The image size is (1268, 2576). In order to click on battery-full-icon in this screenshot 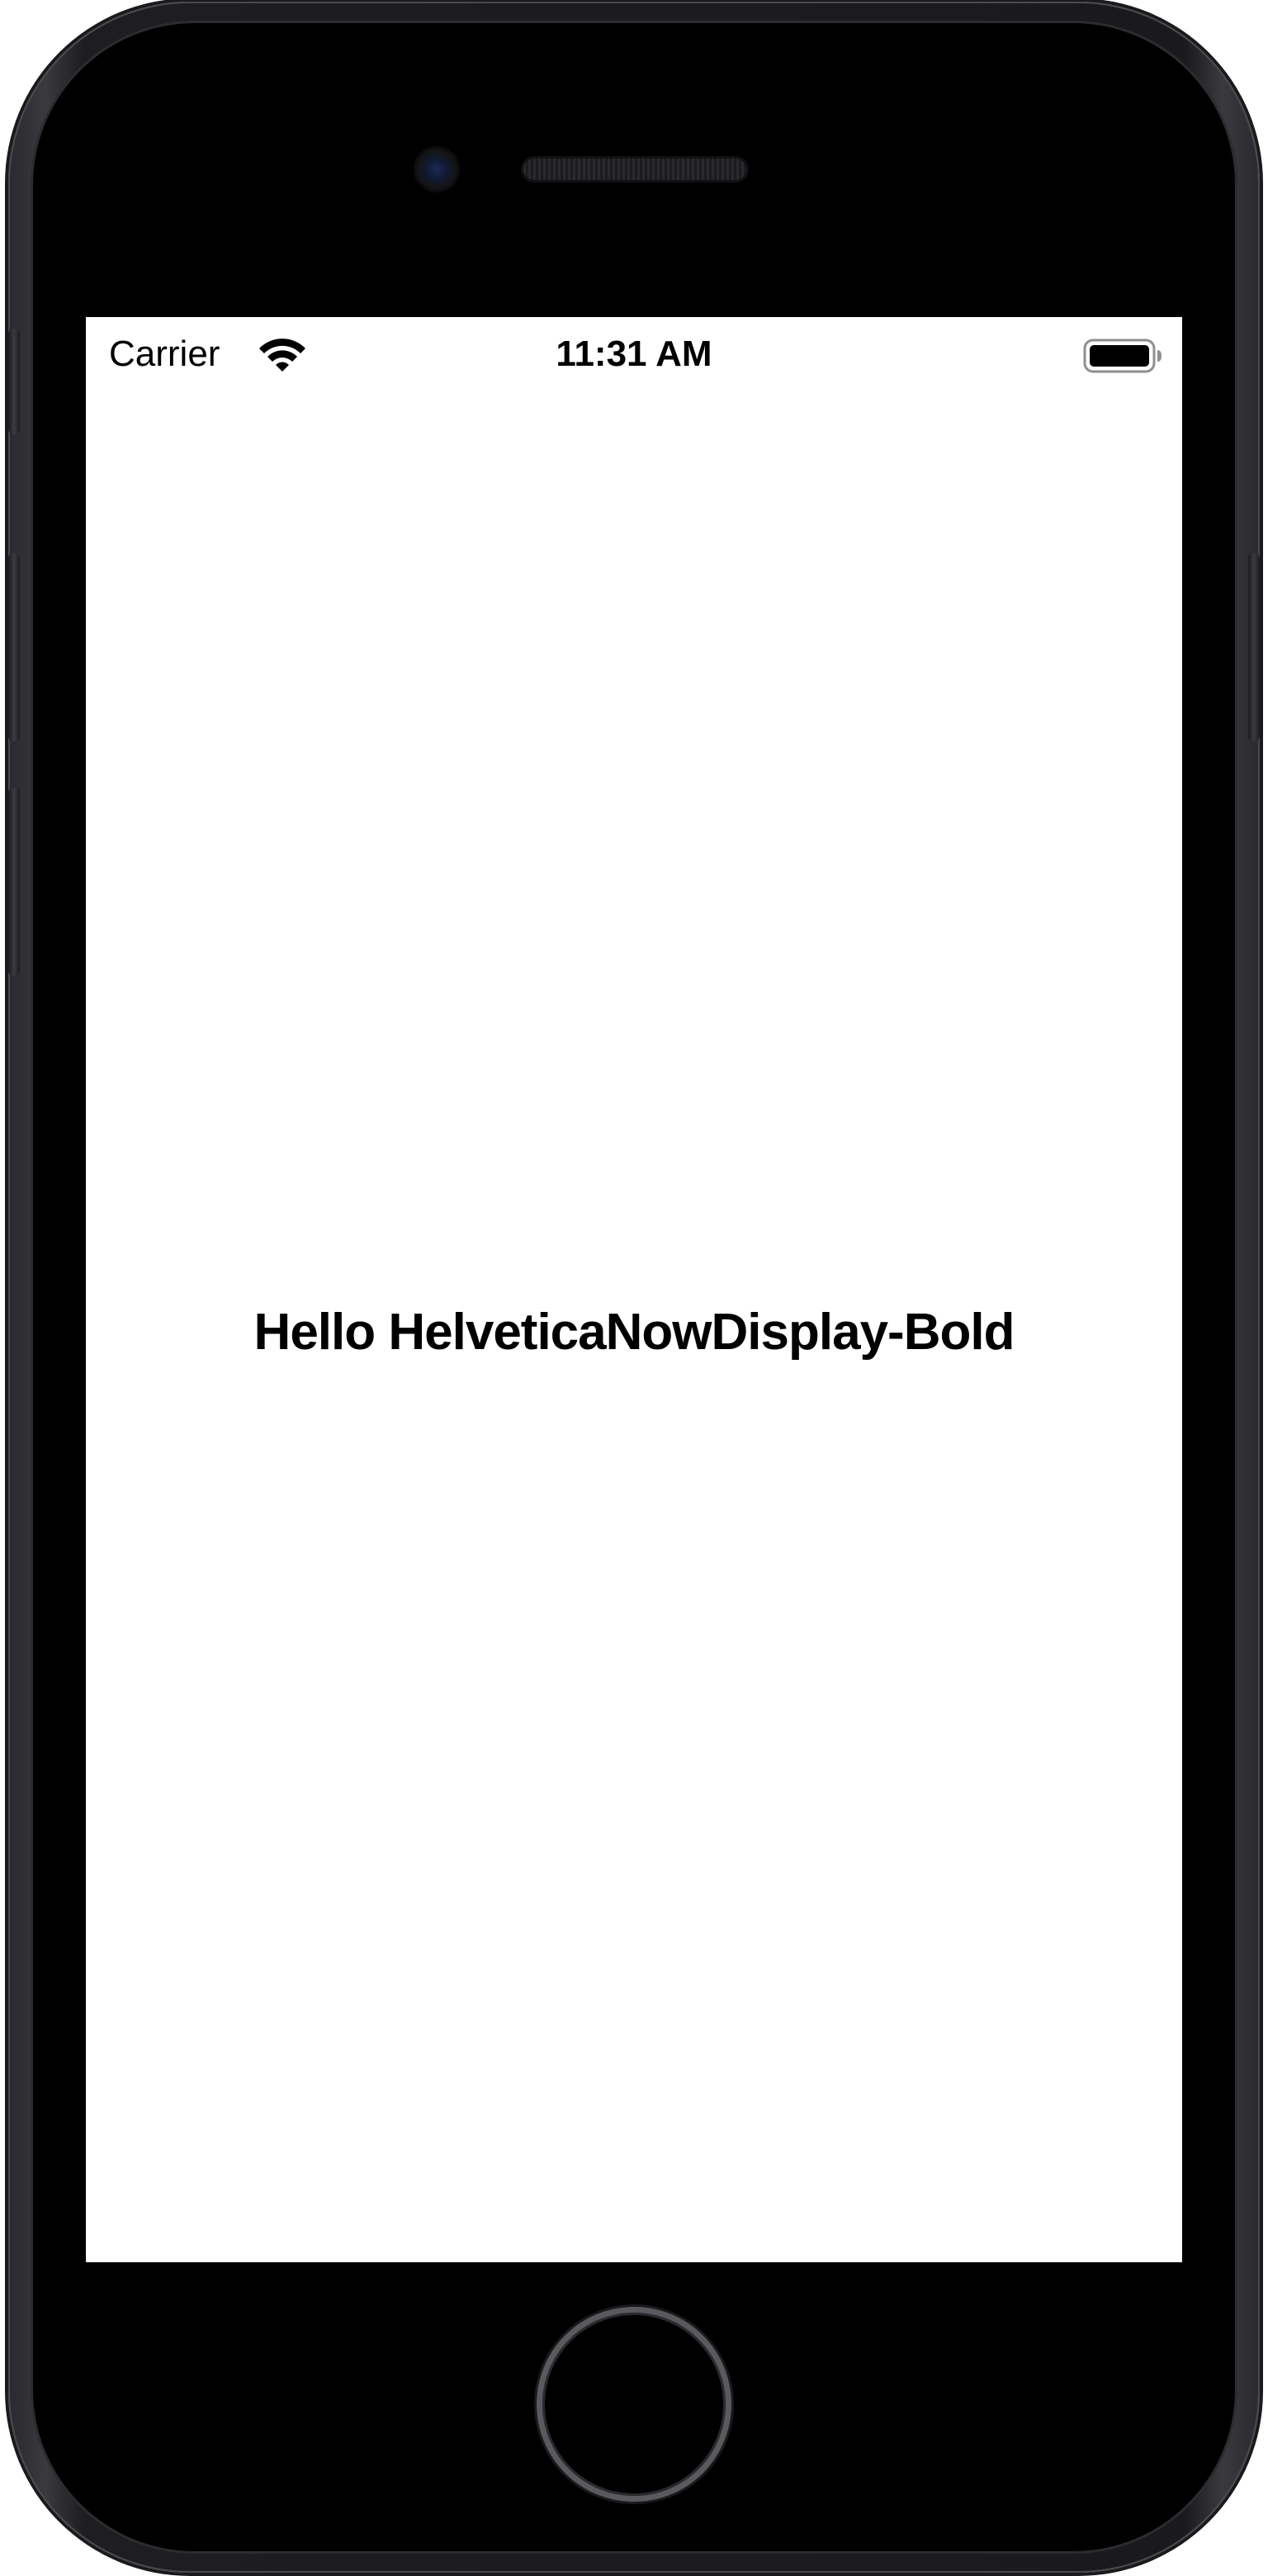, I will do `click(1122, 356)`.